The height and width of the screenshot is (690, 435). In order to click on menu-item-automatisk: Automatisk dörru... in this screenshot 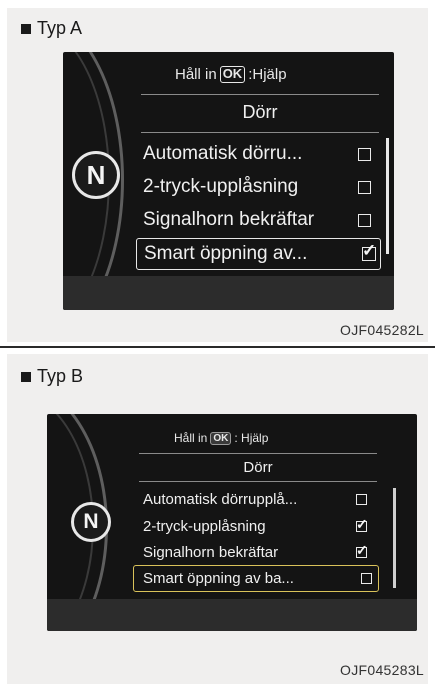, I will do `click(259, 154)`.